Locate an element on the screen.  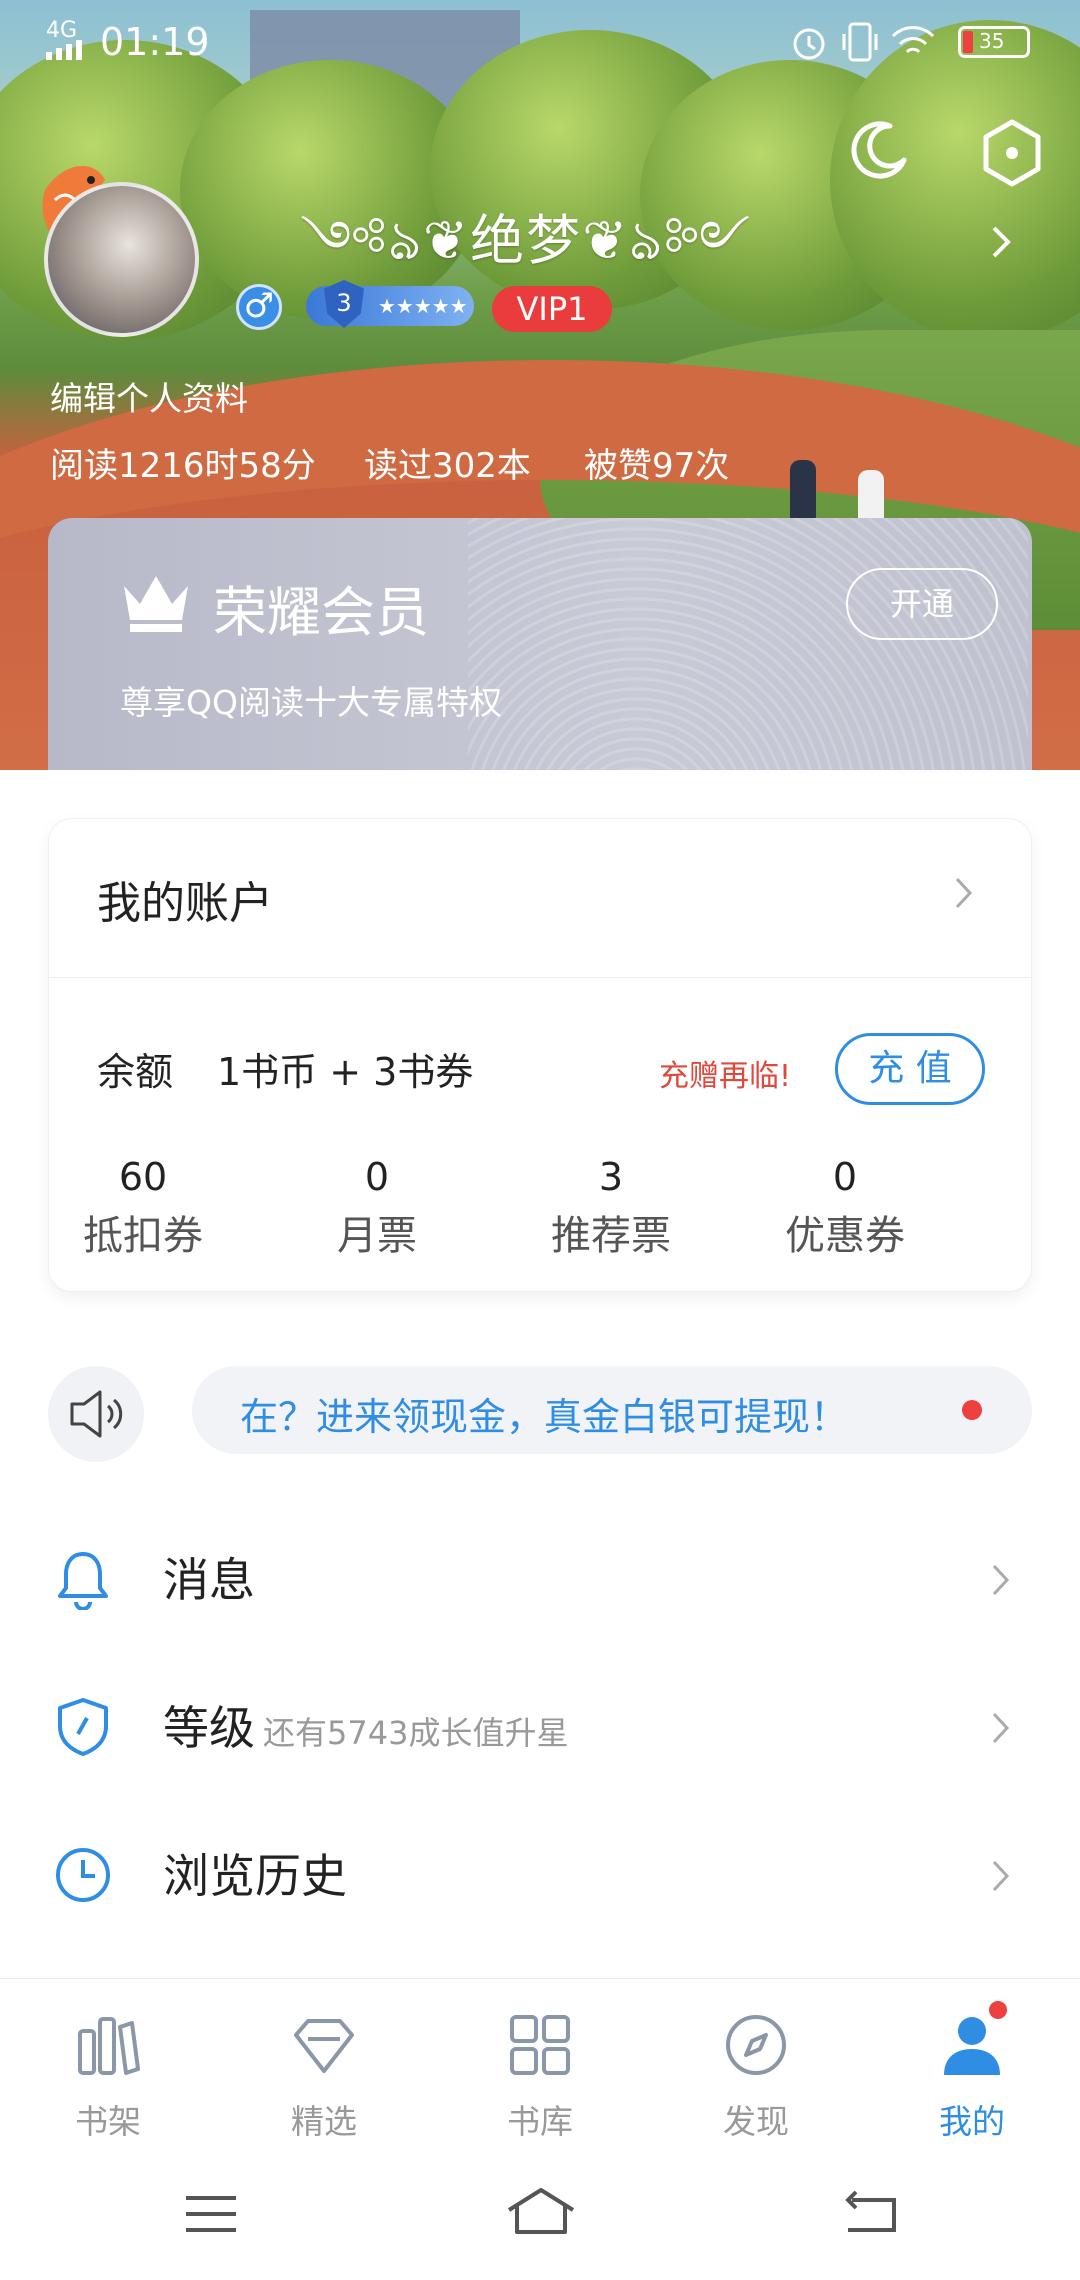
balance-label: 余额 is located at coordinates (135, 1072).